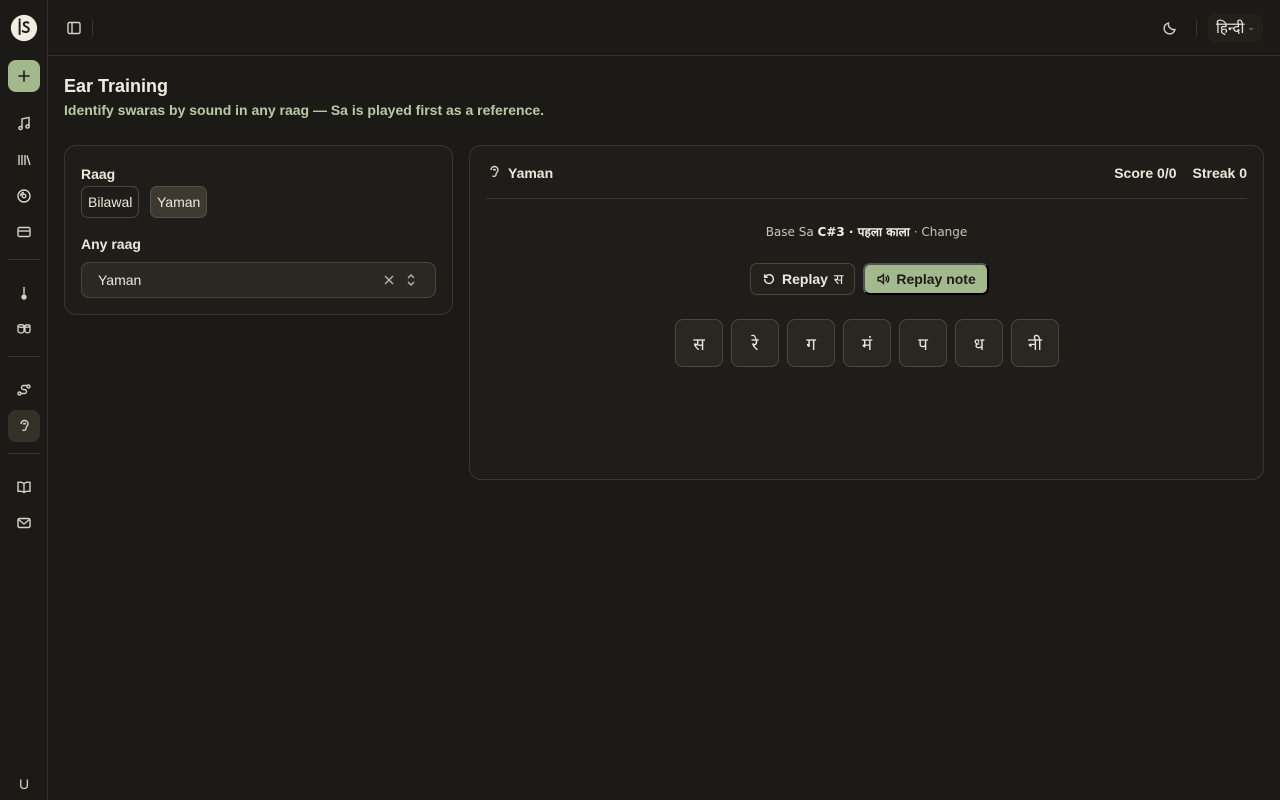 This screenshot has height=800, width=1280. What do you see at coordinates (24, 487) in the screenshot?
I see `book-icon` at bounding box center [24, 487].